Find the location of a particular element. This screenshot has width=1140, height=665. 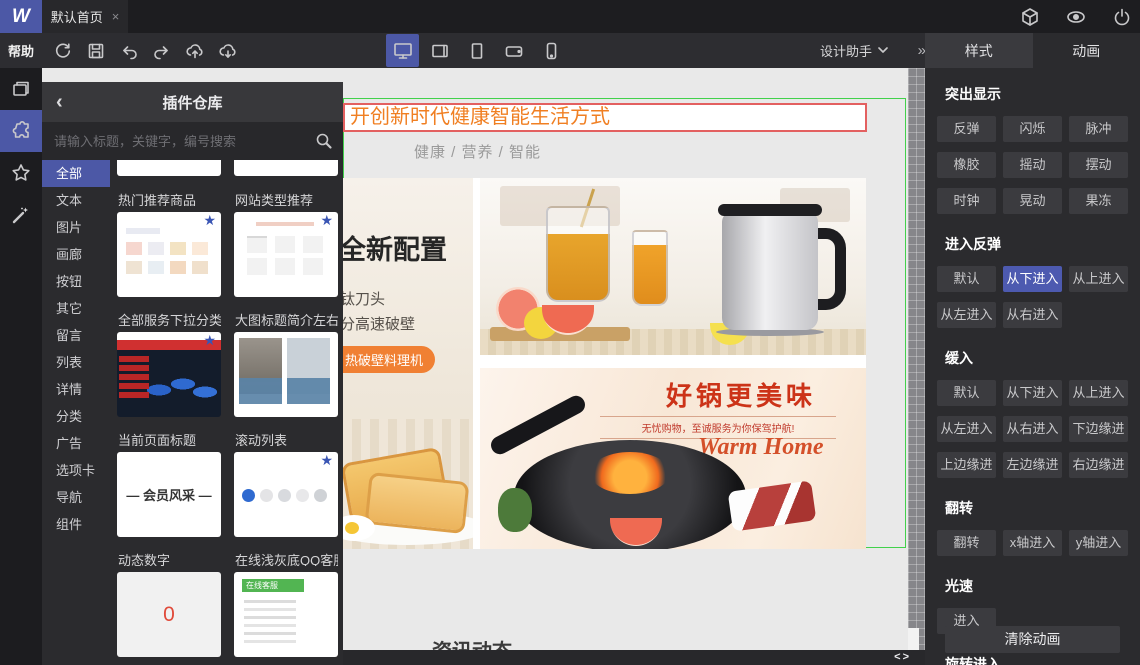

category-item: 文本 is located at coordinates (76, 200).